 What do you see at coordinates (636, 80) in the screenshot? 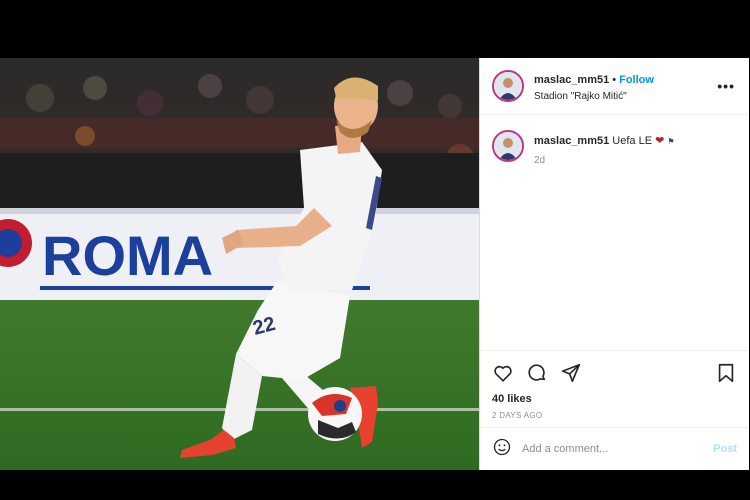
I see `follow-button: Follow` at bounding box center [636, 80].